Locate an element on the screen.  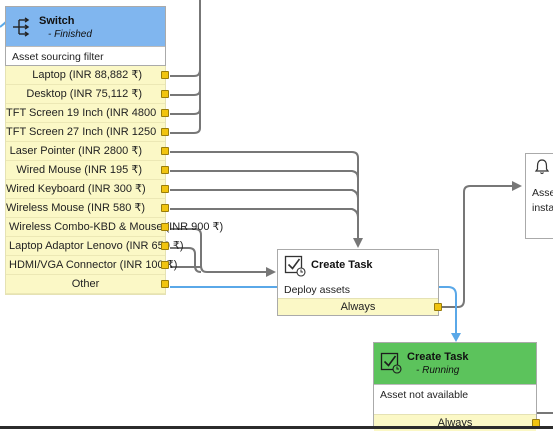
task-unavailable-description: Asset not available is located at coordinates (424, 395).